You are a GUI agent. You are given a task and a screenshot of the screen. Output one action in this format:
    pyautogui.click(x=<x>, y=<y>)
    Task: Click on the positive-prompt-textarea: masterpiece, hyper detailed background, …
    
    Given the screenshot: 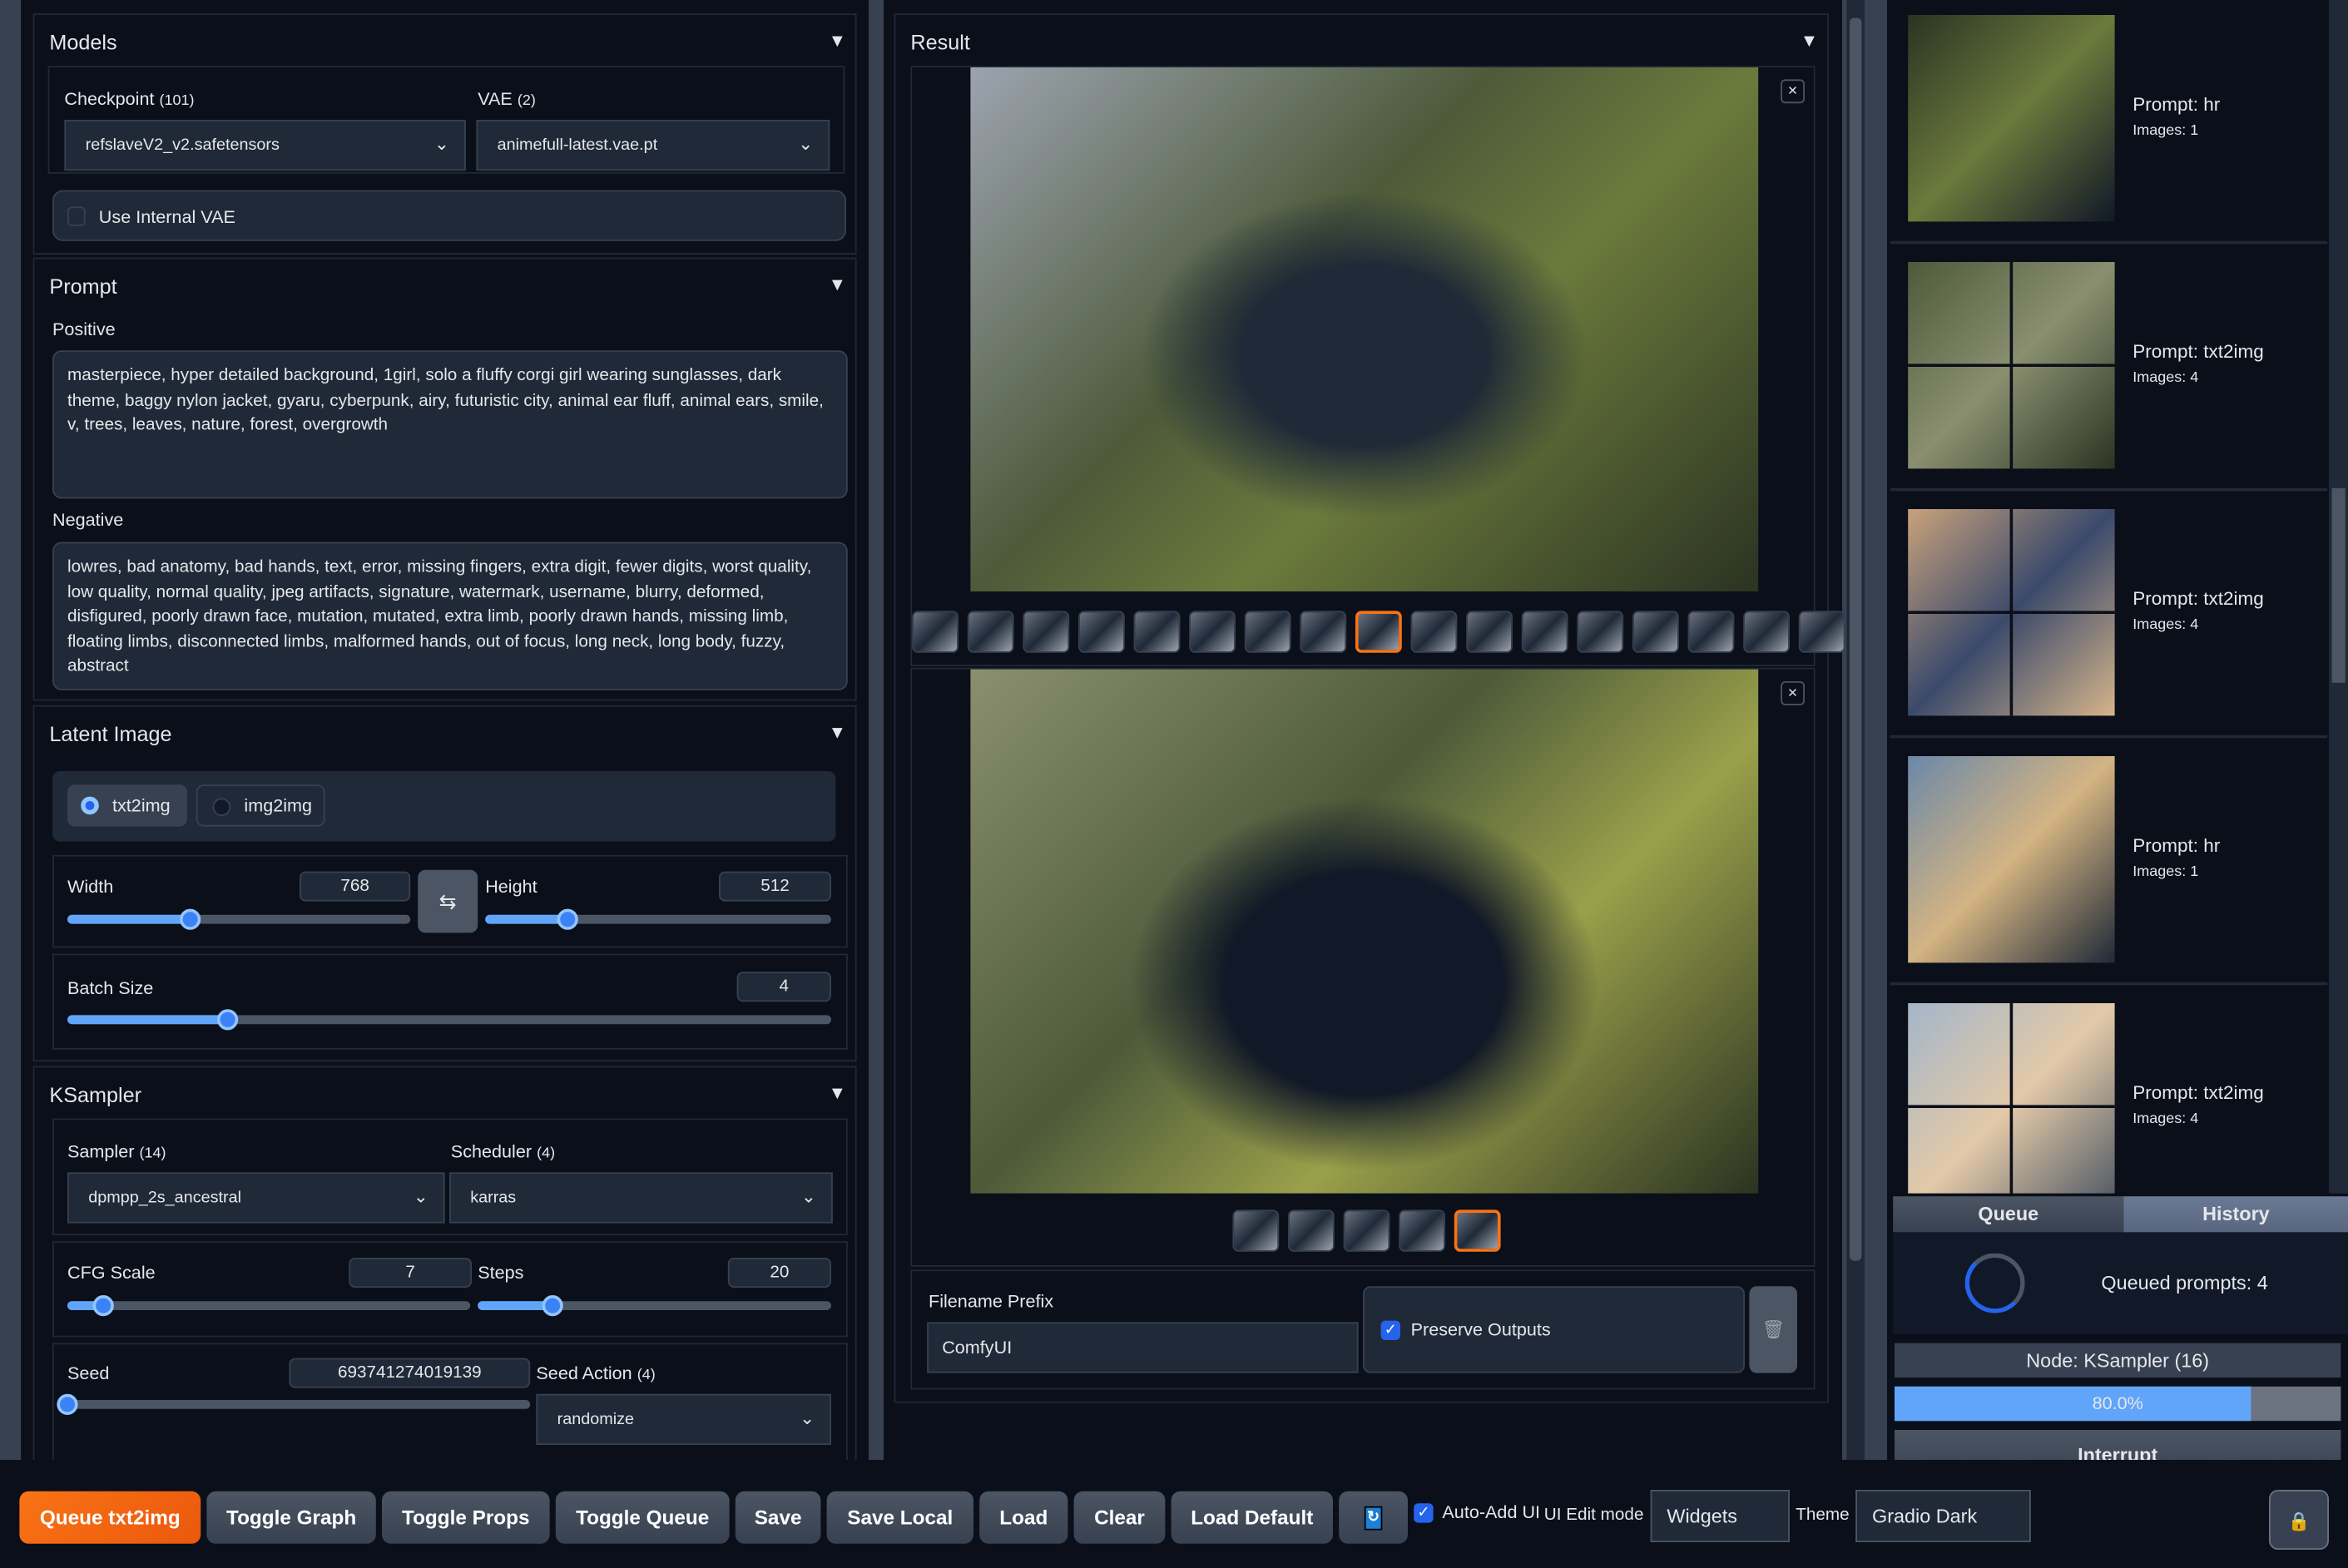 What is the action you would take?
    pyautogui.click(x=450, y=424)
    